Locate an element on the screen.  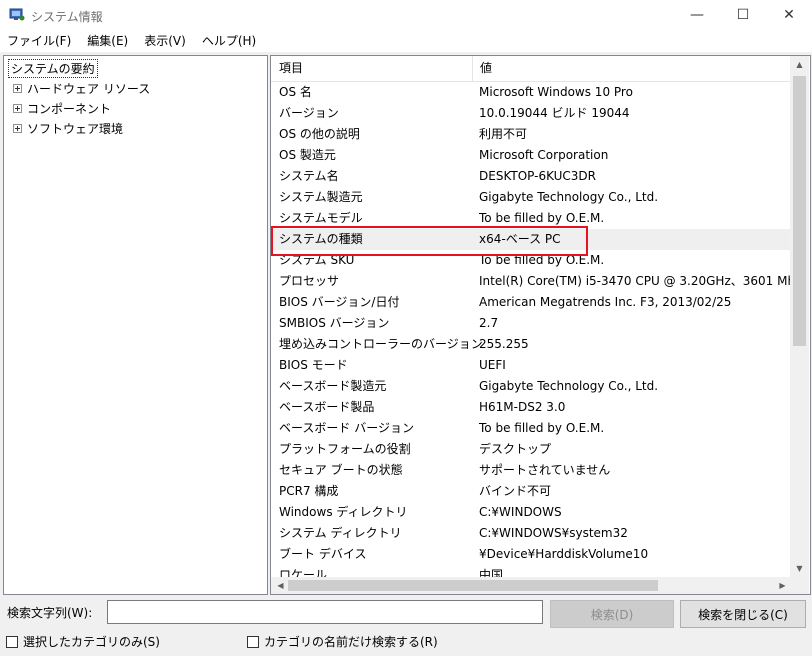
tree-item-software-environment: ソフトウェア環境 is located at coordinates (68, 128).